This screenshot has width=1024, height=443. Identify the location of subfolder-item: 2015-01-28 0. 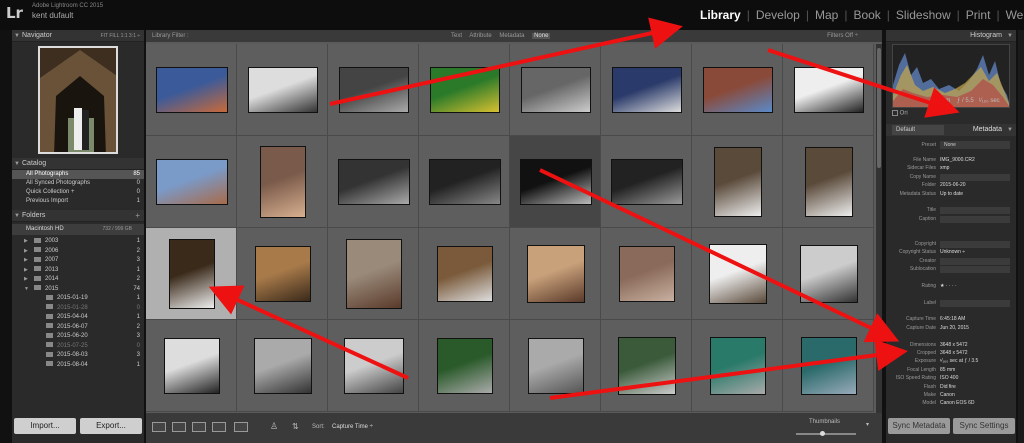
(78, 309).